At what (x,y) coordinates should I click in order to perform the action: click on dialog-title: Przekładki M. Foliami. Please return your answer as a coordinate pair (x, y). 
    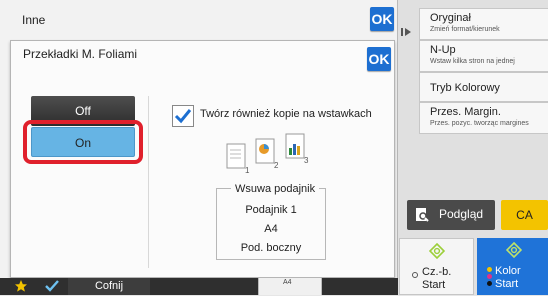
    Looking at the image, I should click on (80, 54).